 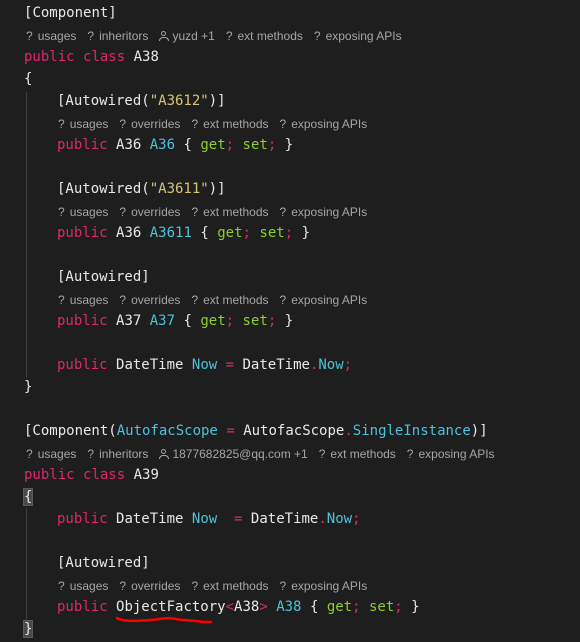 I want to click on property-name: A38, so click(x=289, y=607).